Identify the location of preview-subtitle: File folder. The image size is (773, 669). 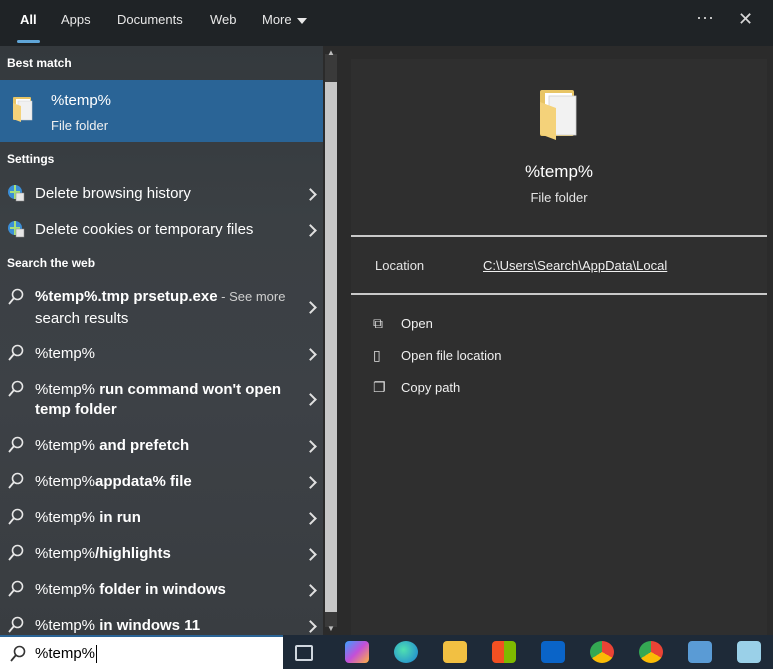
(559, 197).